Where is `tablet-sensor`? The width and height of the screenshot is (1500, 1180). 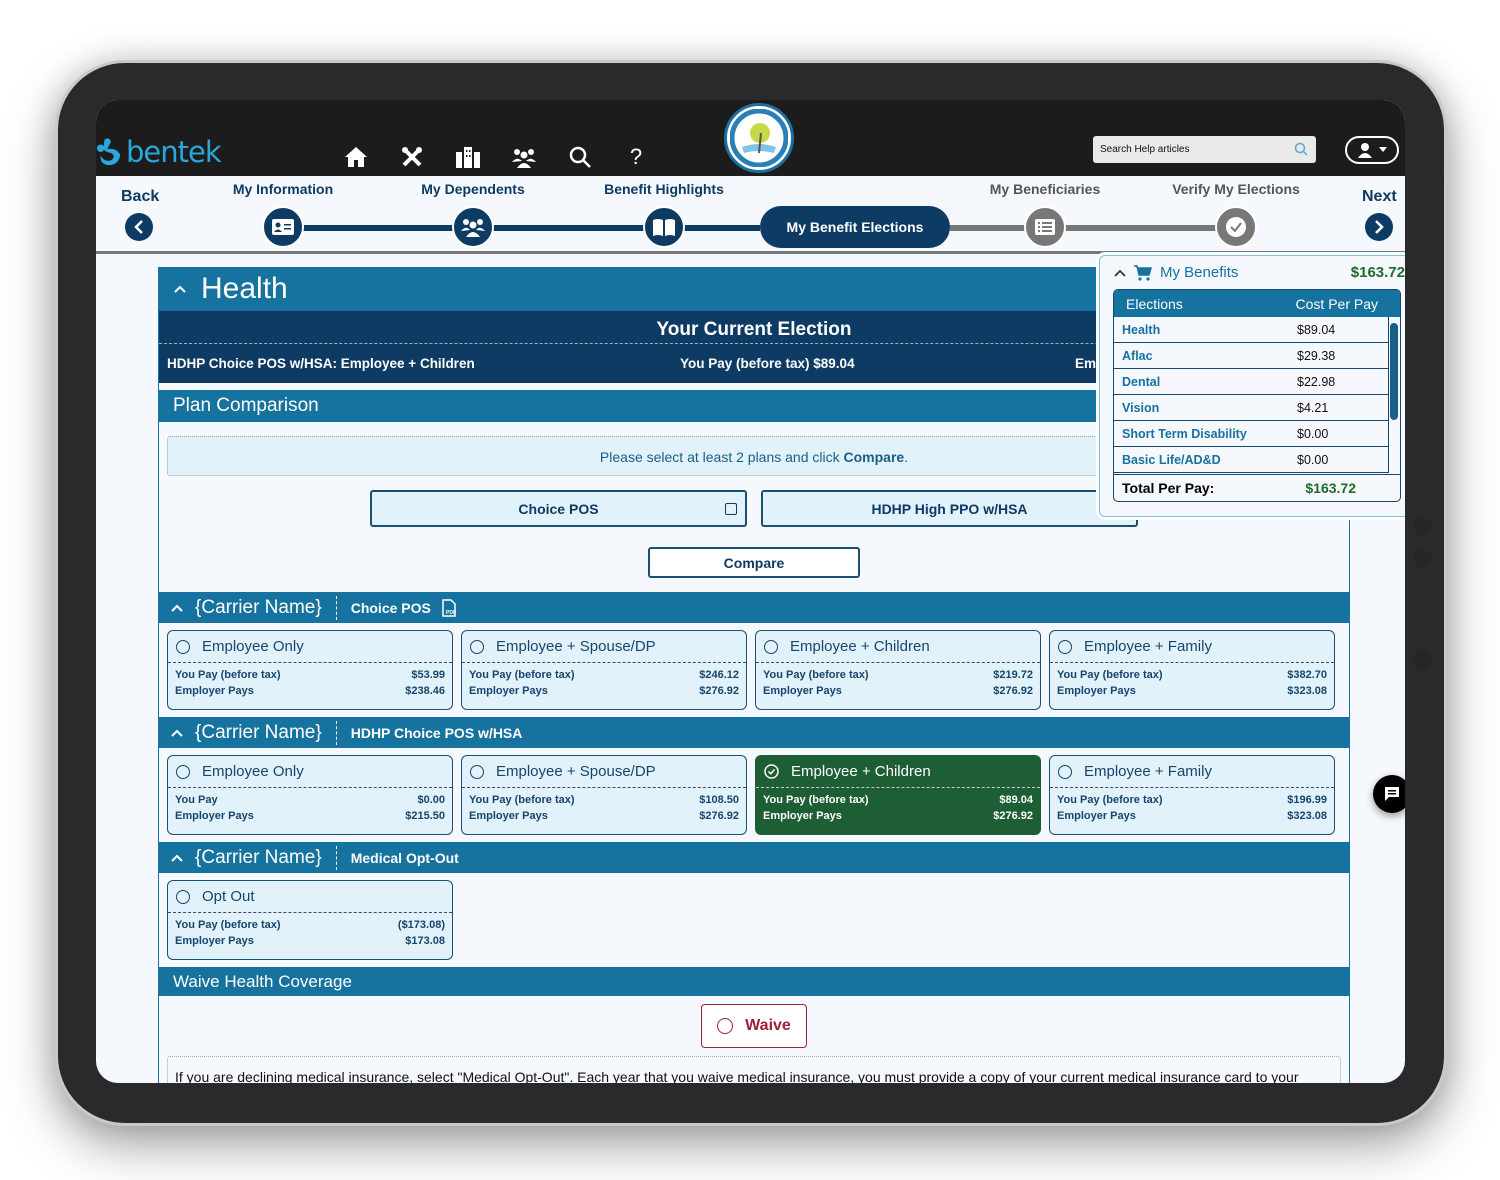 tablet-sensor is located at coordinates (1422, 660).